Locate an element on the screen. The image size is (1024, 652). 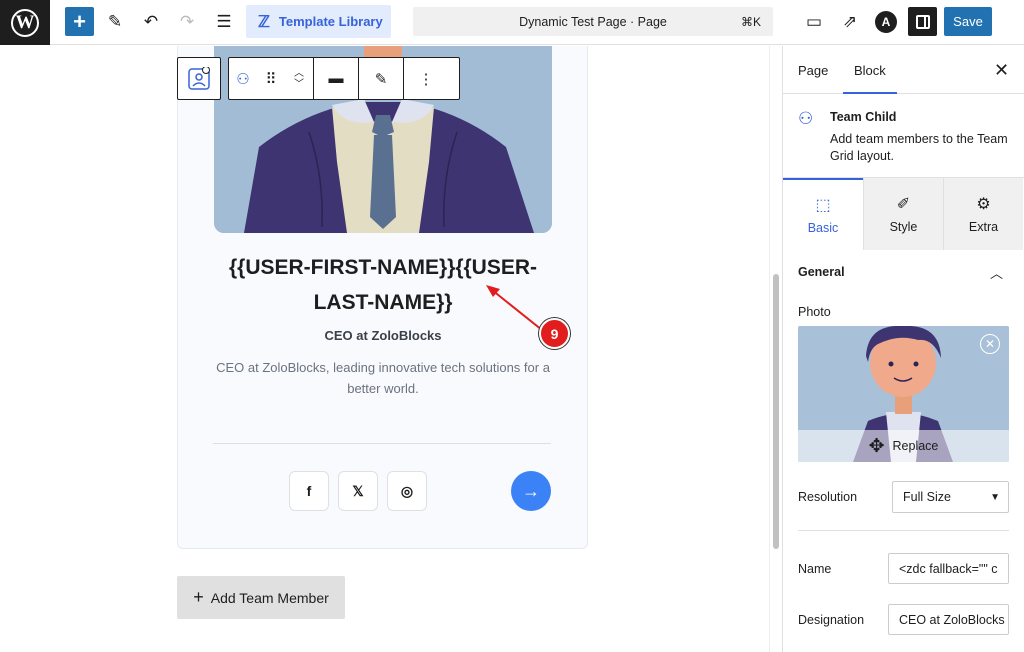
block-toolbar: ⚇ ⠿ ︿ ﹀ ▬ ✎ ⋮ is located at coordinates (344, 78).